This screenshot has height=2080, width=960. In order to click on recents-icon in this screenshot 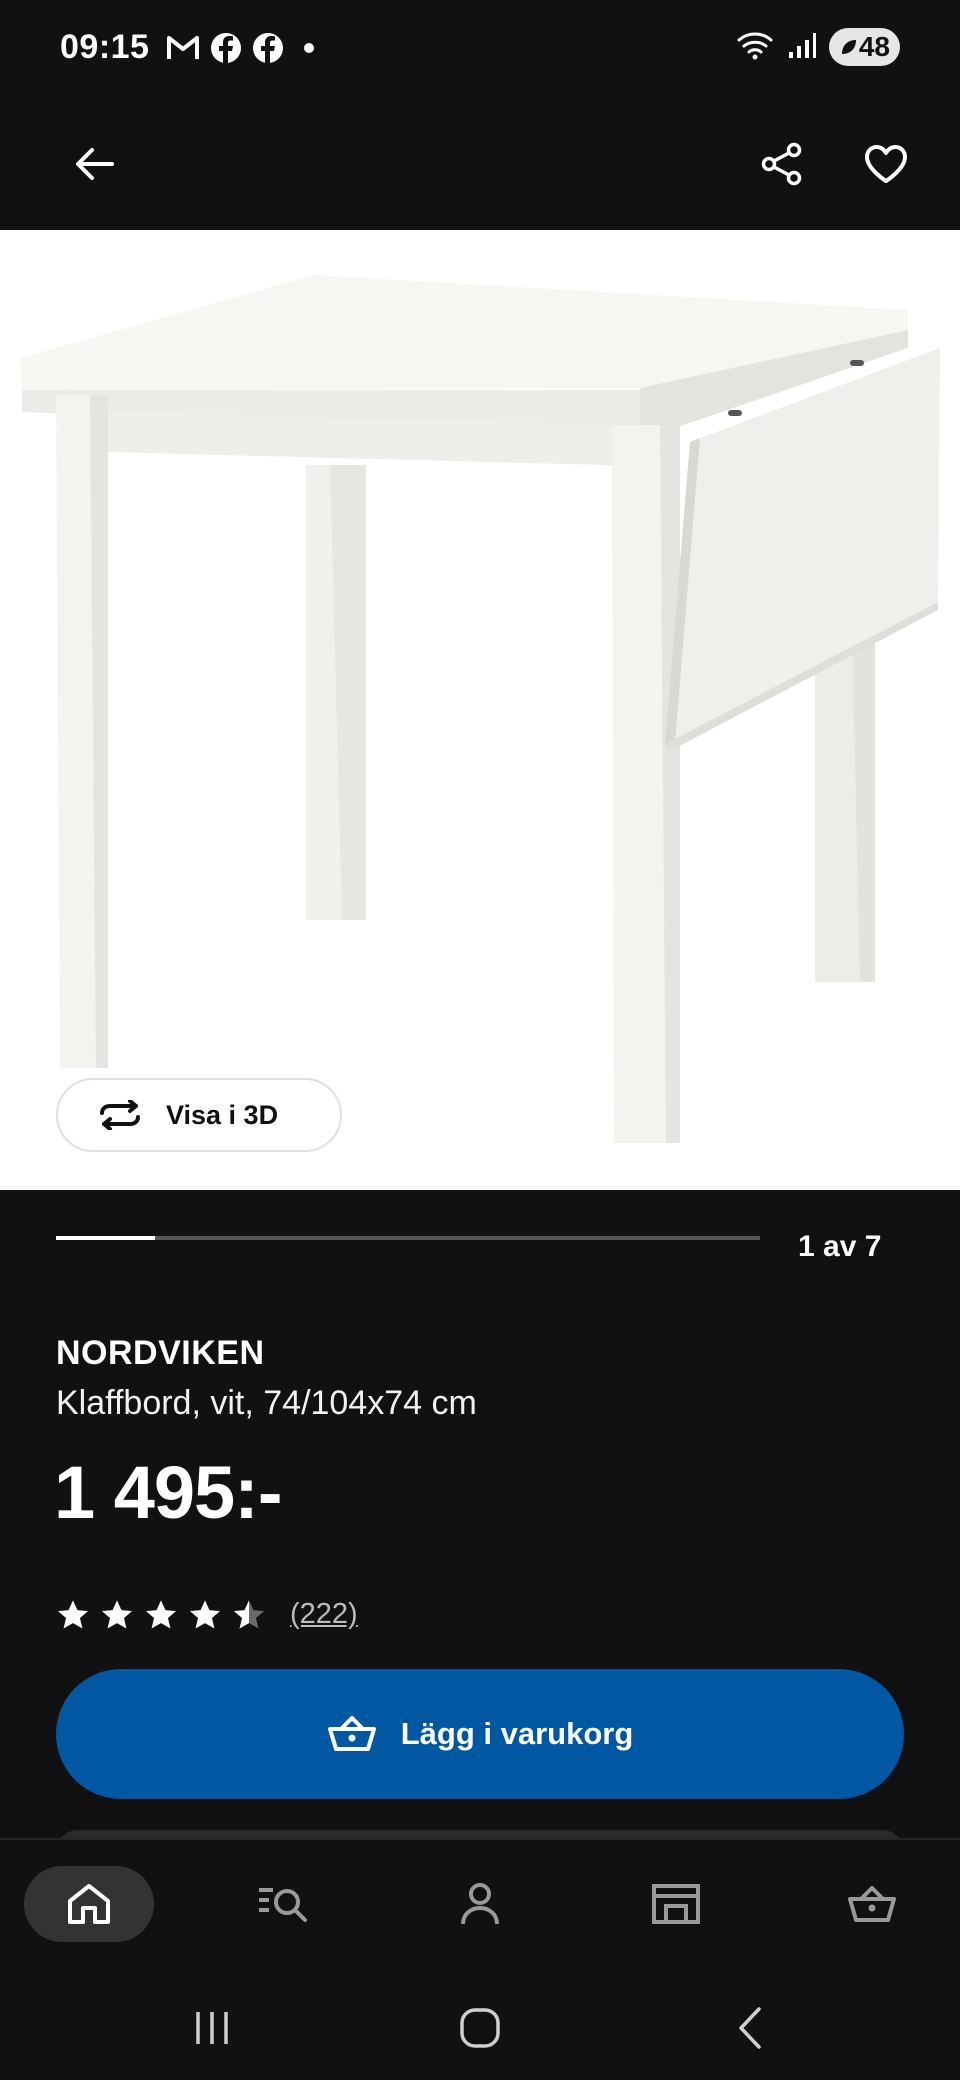, I will do `click(212, 2028)`.